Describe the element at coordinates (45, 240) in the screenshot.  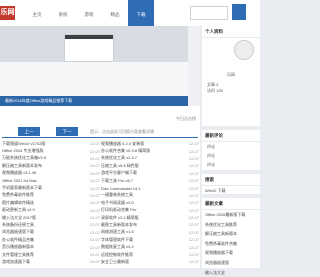
I see `list-item-title: 办公软件精品合集` at that location.